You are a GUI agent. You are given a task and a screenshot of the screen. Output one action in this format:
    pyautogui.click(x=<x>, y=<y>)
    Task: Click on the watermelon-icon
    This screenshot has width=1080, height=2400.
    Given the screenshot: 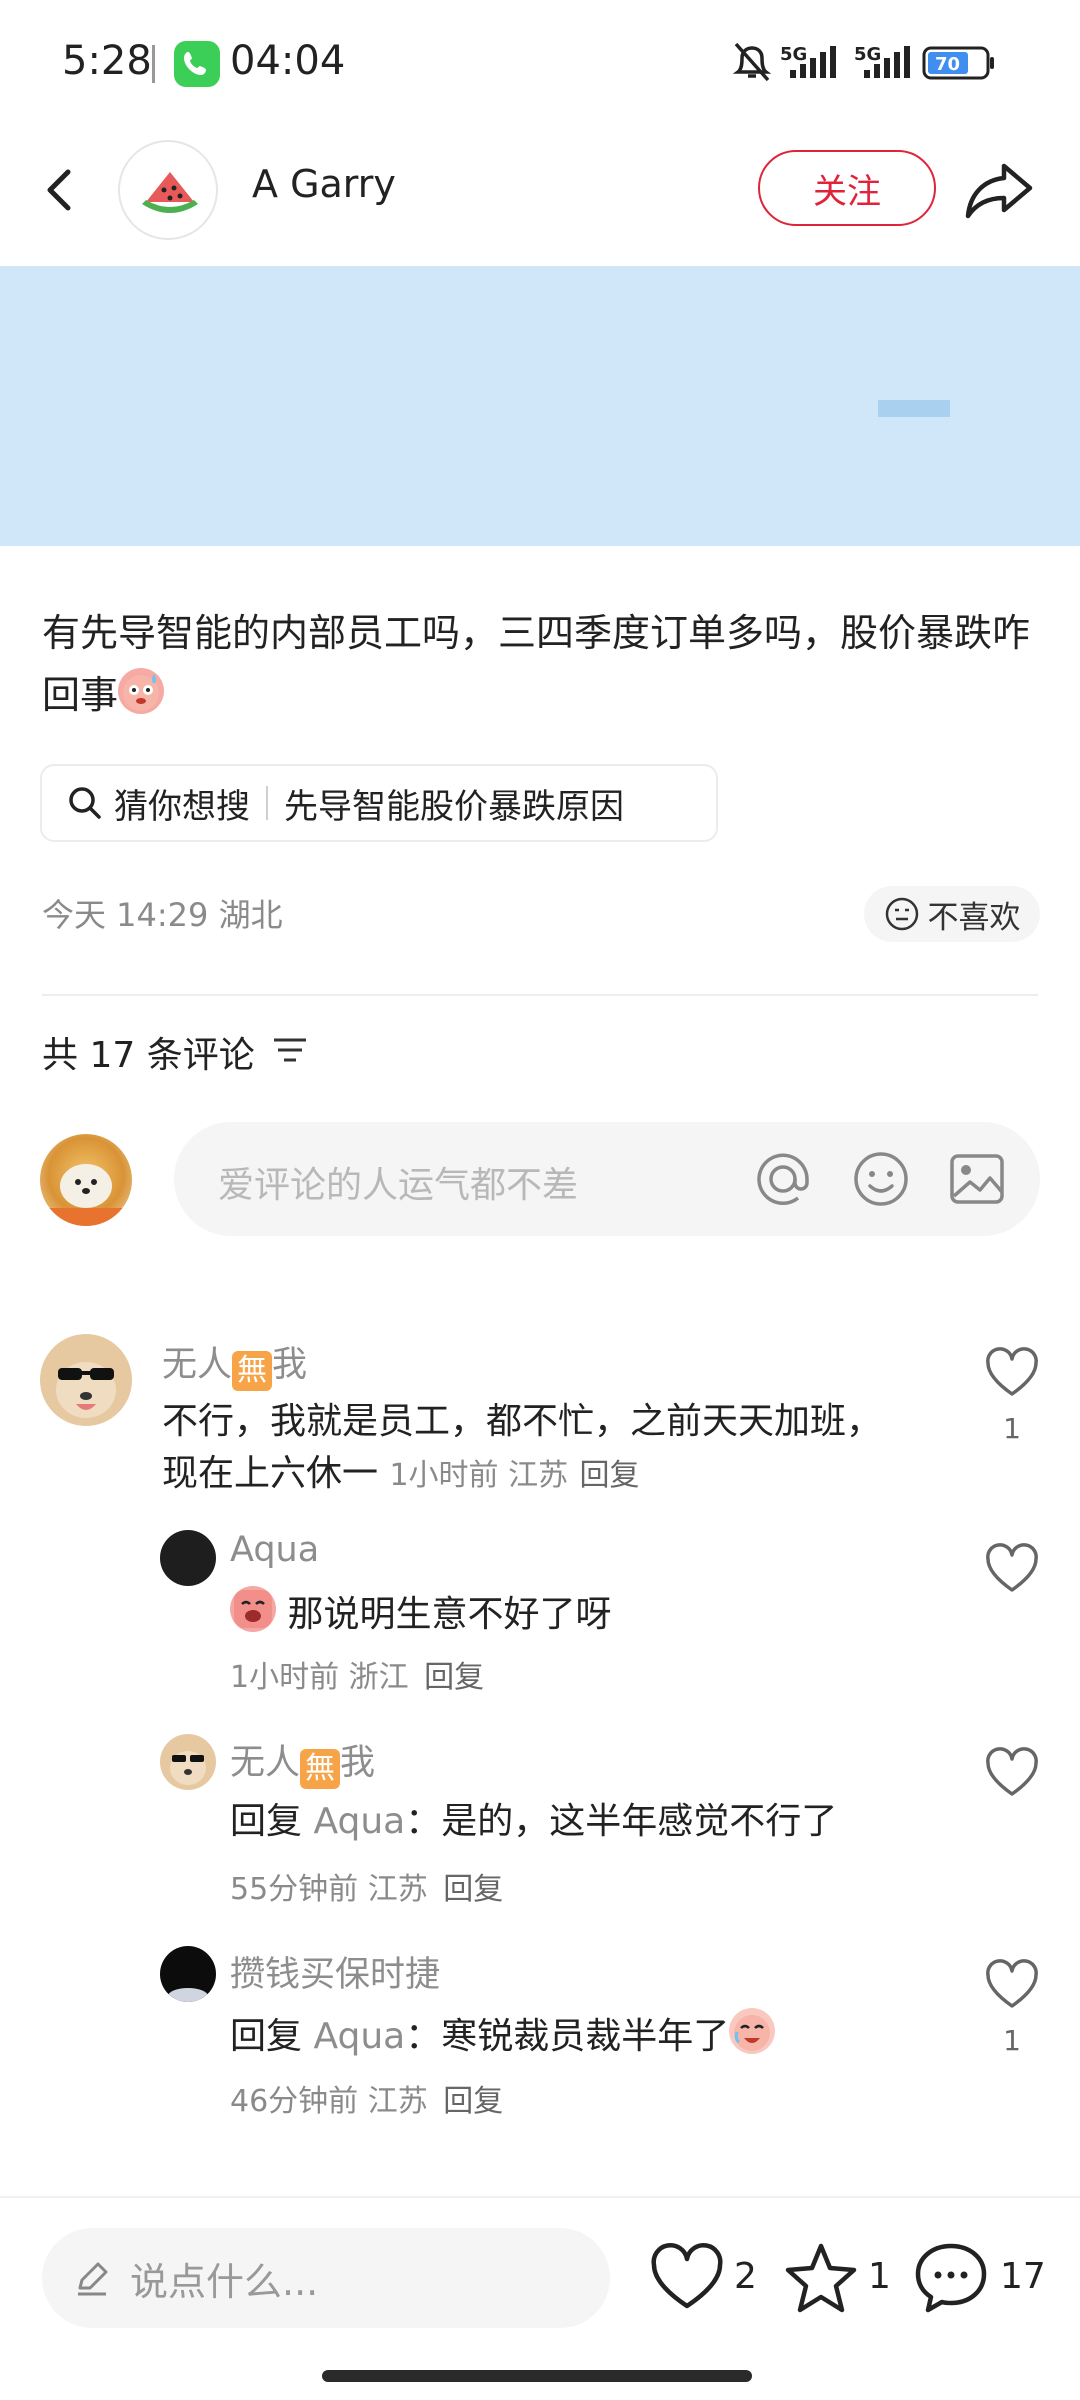 What is the action you would take?
    pyautogui.click(x=170, y=192)
    